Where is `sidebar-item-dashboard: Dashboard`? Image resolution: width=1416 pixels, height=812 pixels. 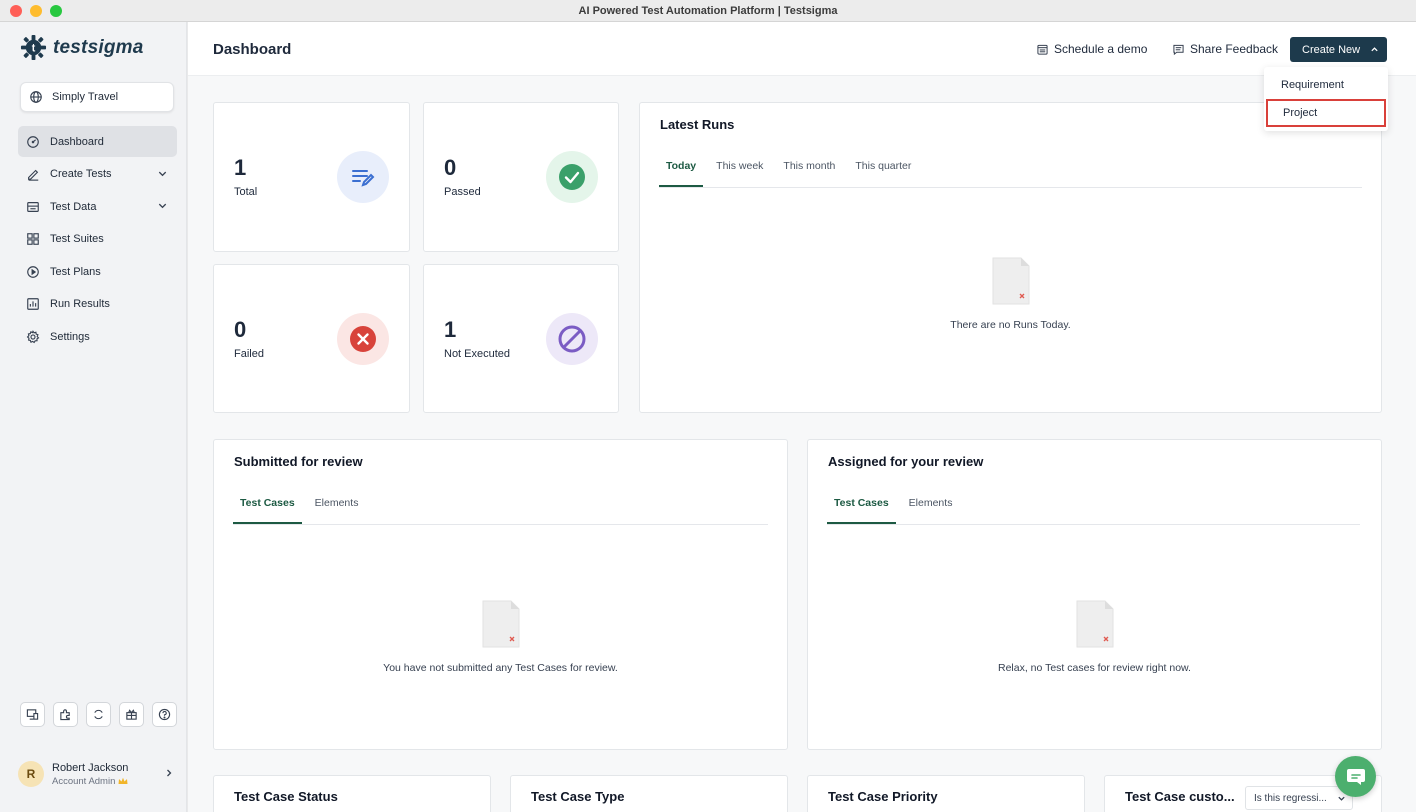
sidebar-item-dashboard: Dashboard is located at coordinates (97, 141).